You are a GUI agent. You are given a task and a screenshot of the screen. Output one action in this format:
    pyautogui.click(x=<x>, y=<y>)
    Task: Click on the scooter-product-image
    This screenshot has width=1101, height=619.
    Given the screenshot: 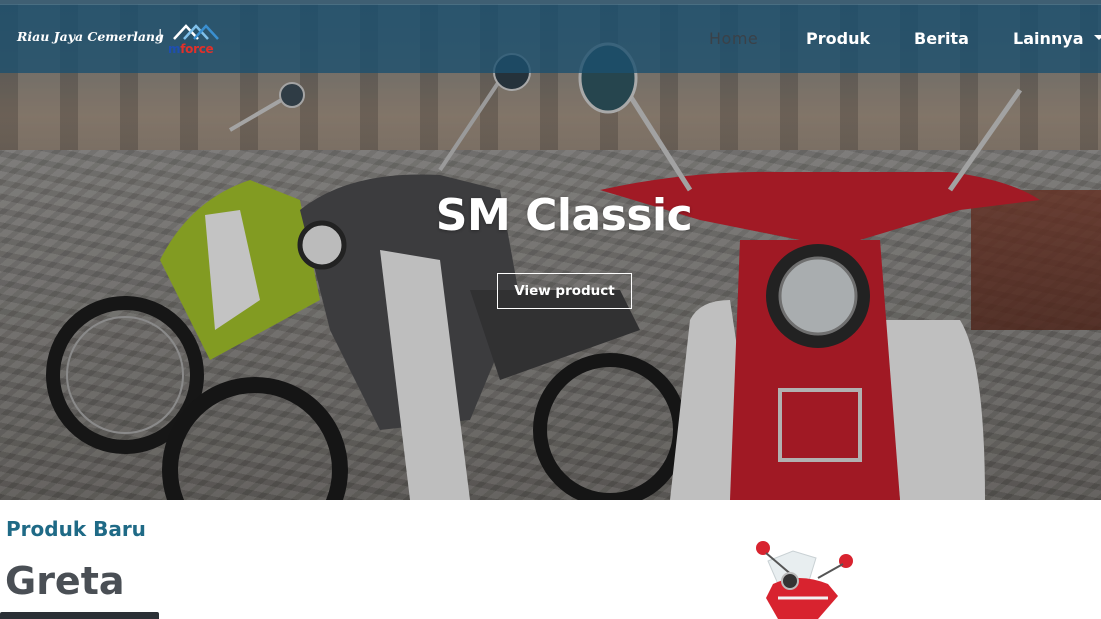 What is the action you would take?
    pyautogui.click(x=804, y=580)
    